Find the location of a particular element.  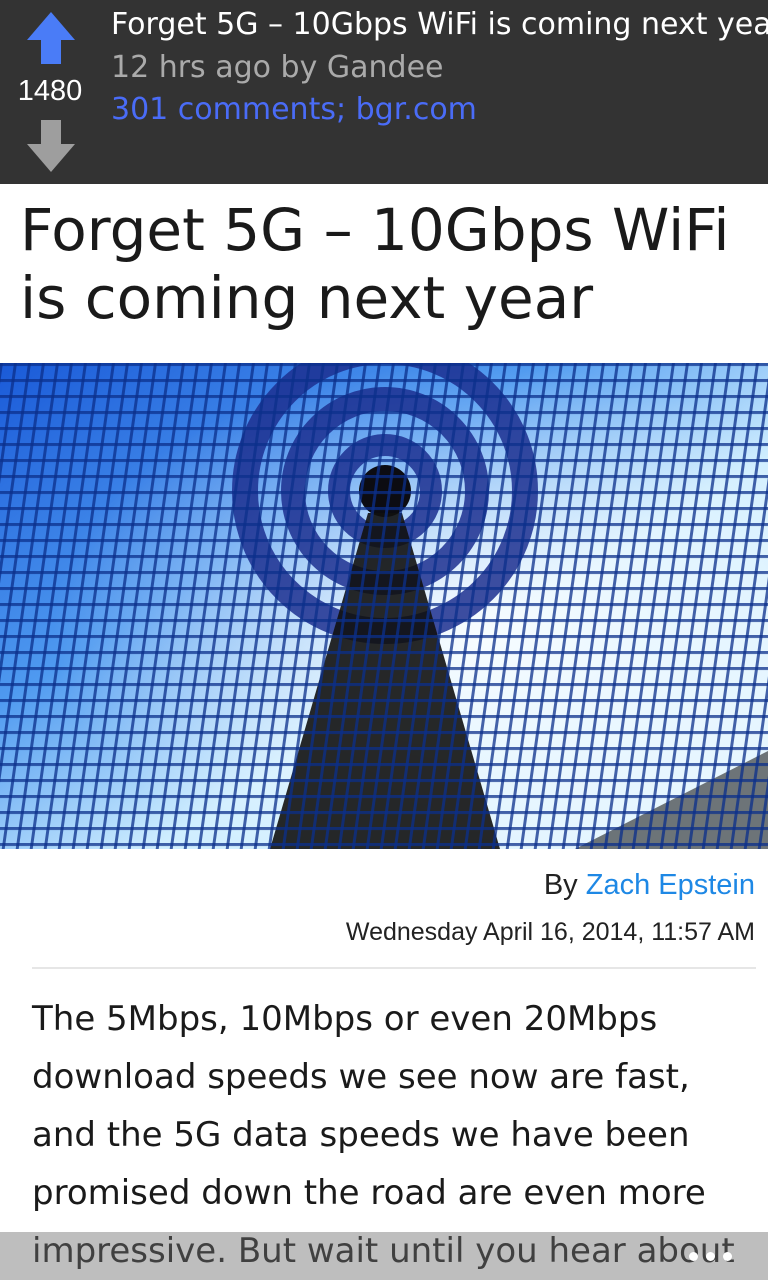

byline-label: By is located at coordinates (564, 885).